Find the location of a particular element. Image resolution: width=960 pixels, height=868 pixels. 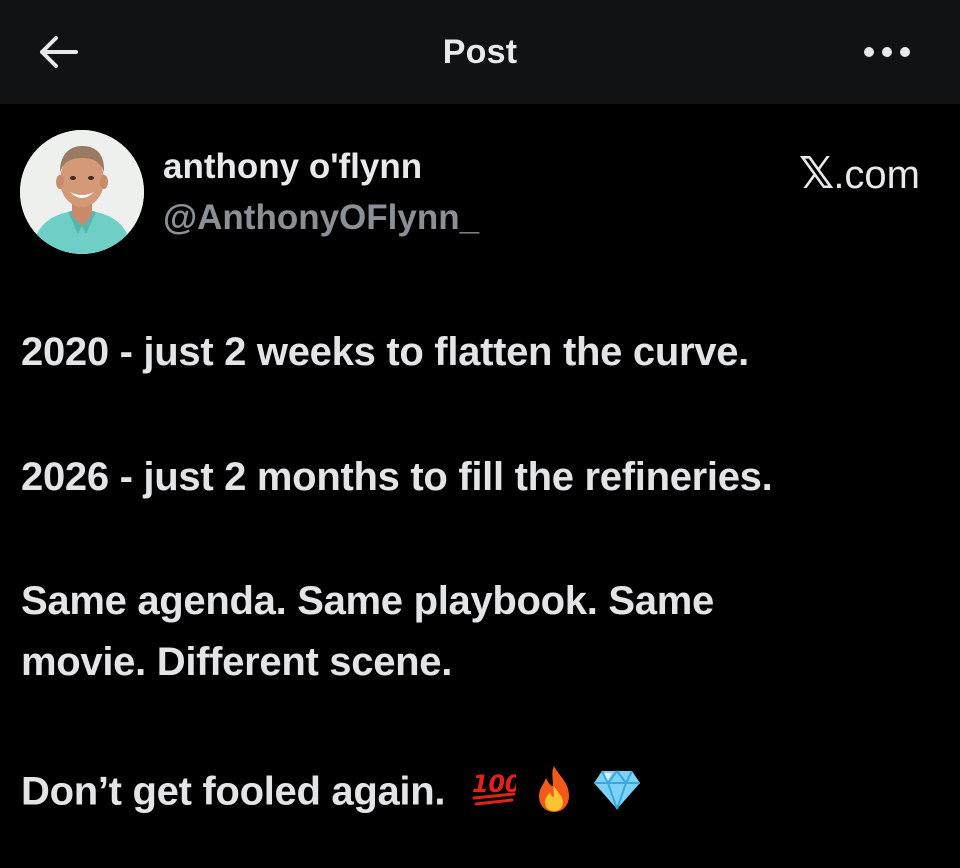

more-horizontal-icon is located at coordinates (887, 52).